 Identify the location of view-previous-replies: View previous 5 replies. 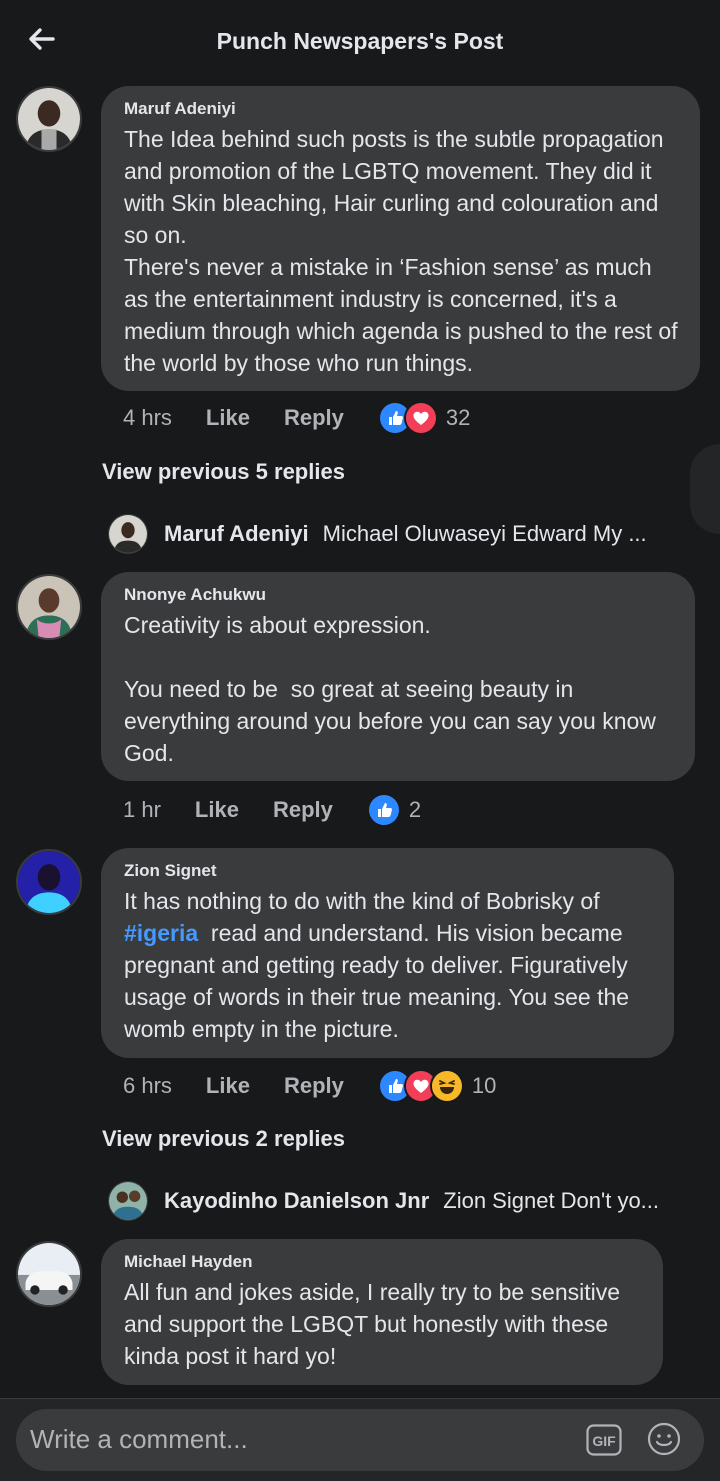
(223, 472).